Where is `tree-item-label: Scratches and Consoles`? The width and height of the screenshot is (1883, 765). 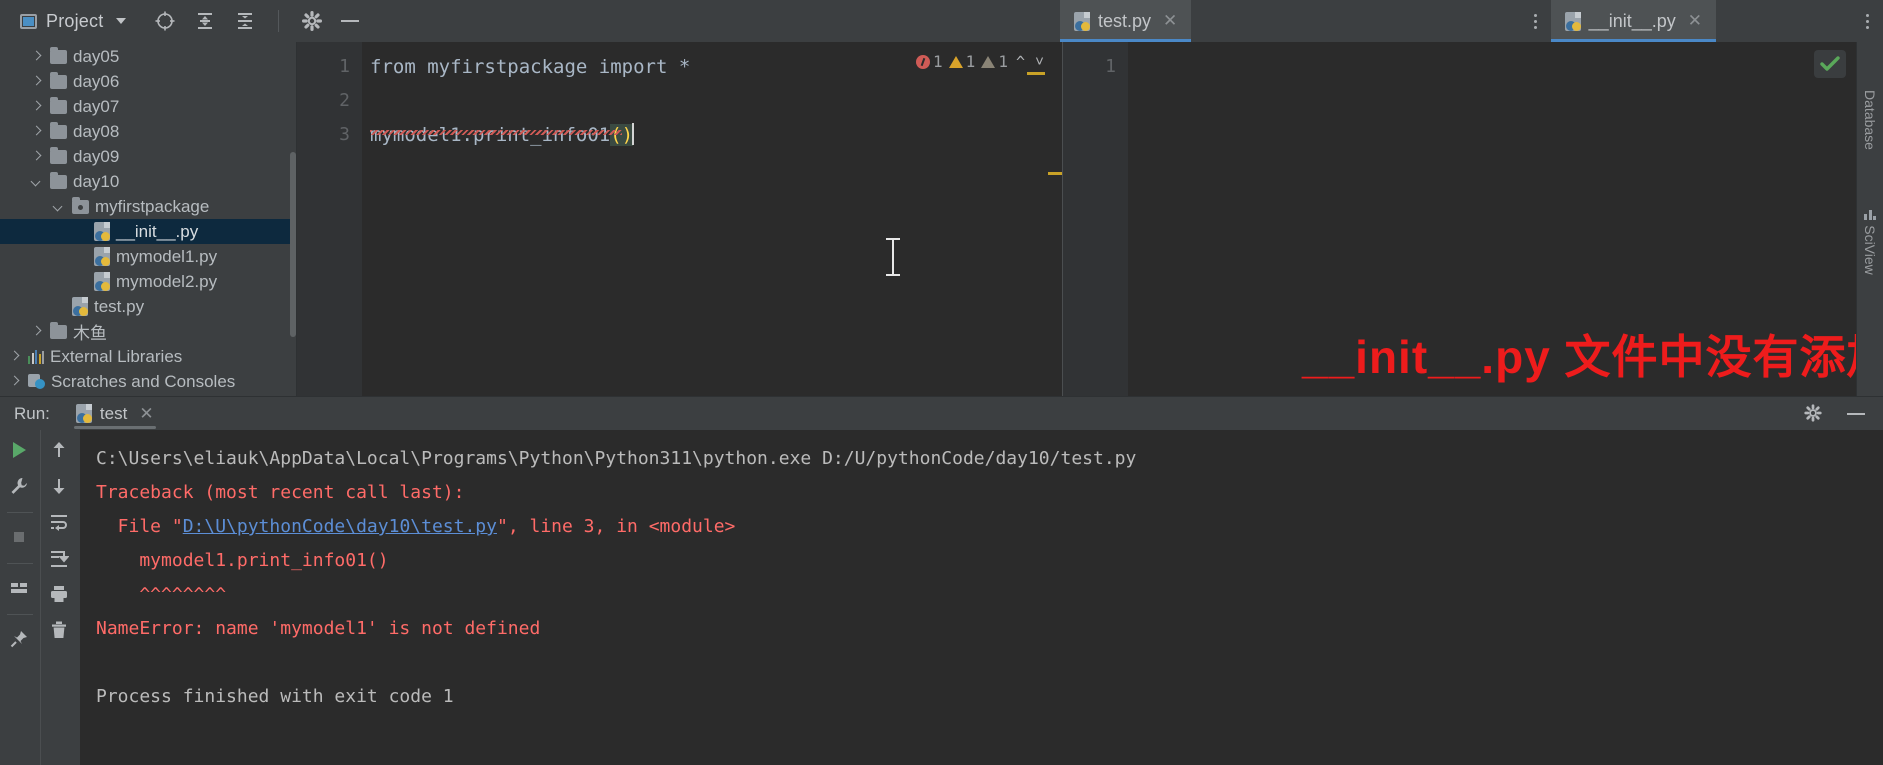 tree-item-label: Scratches and Consoles is located at coordinates (143, 381).